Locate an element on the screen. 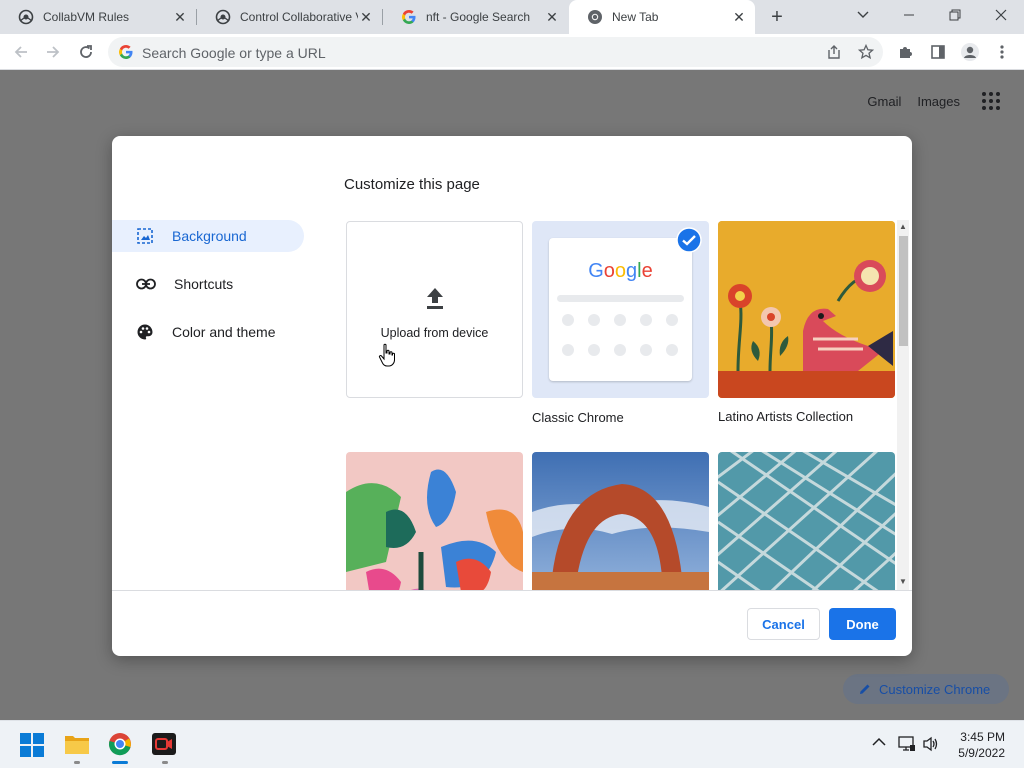 This screenshot has height=768, width=1024. tab-search-button is located at coordinates (863, 15).